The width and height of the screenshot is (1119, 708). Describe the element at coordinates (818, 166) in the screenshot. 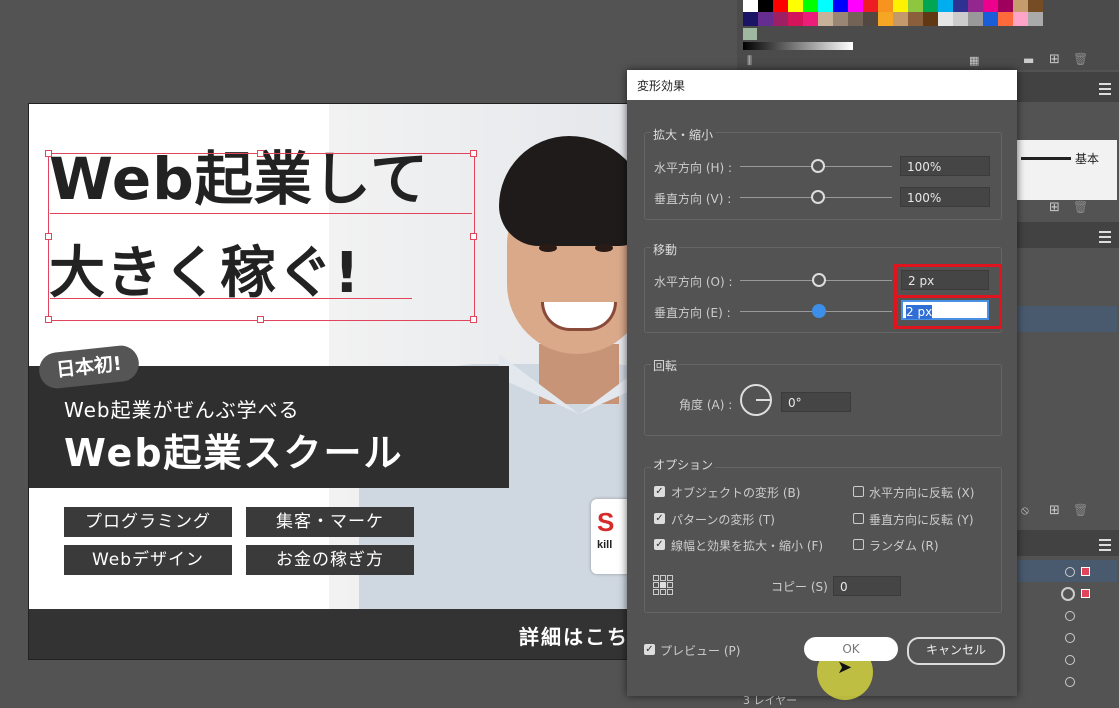

I see `scale-h-slider` at that location.